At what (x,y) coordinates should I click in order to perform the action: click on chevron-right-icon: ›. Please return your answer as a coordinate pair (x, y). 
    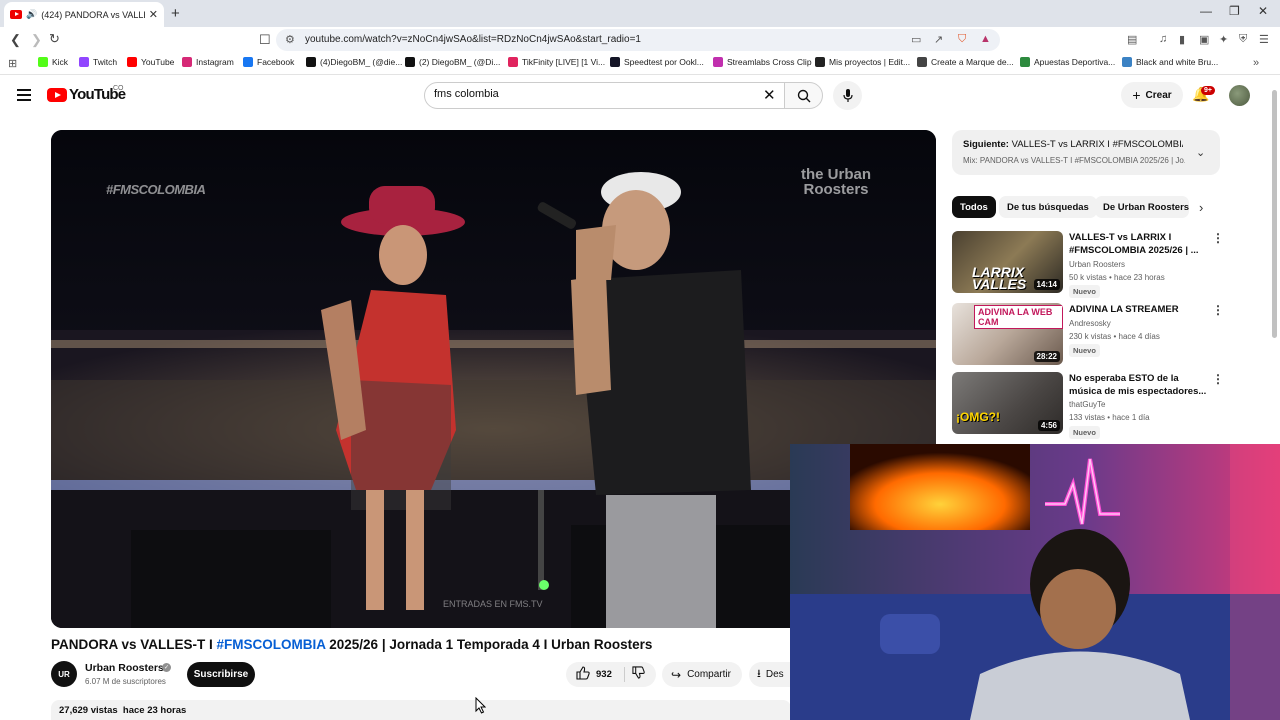
    Looking at the image, I should click on (1201, 207).